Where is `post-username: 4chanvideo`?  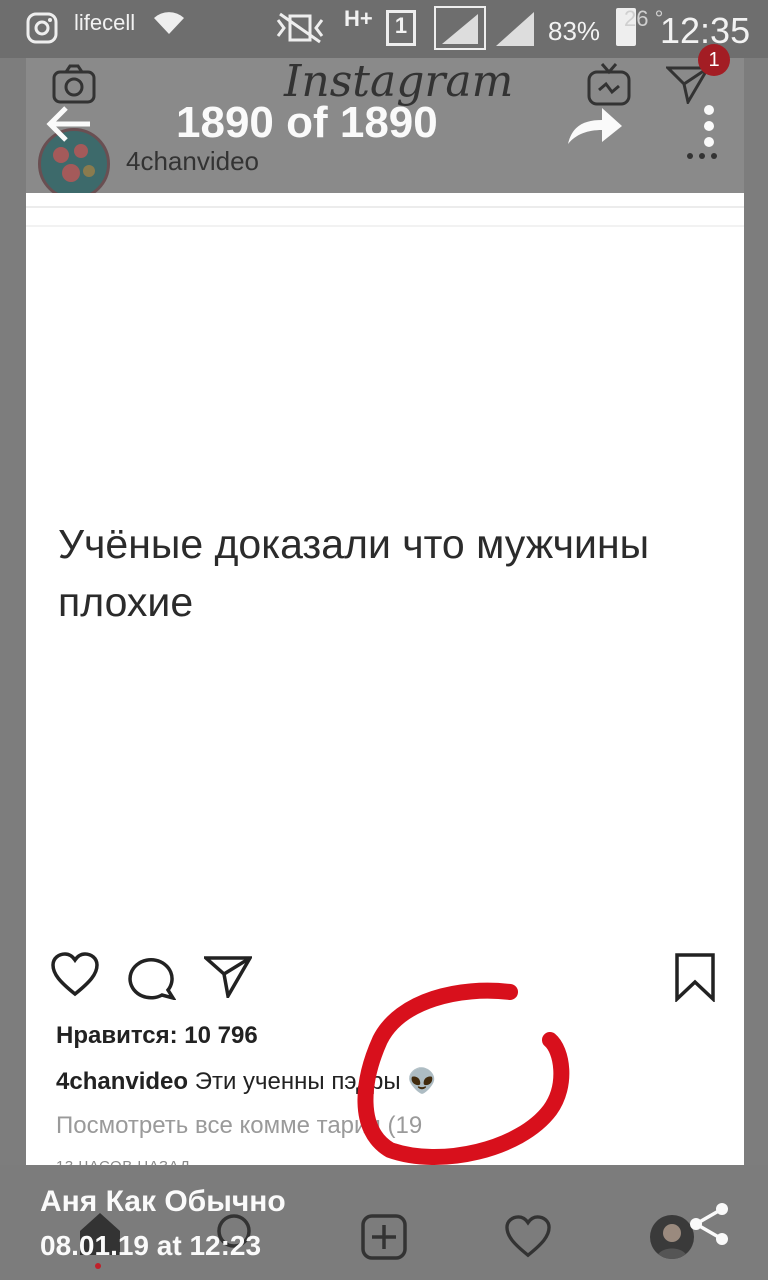 post-username: 4chanvideo is located at coordinates (192, 161).